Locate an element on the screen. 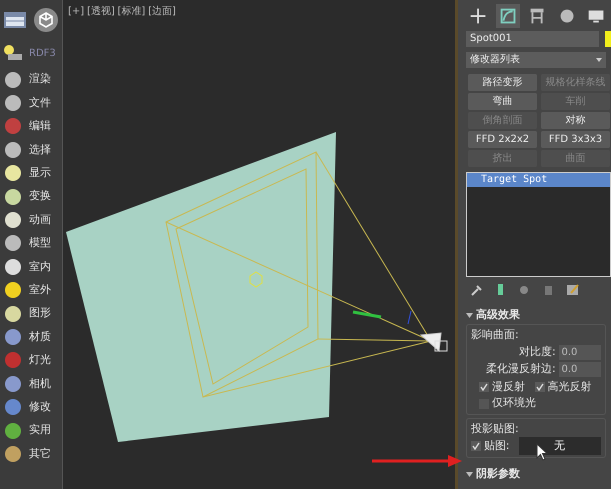 This screenshot has height=489, width=611. modifier-button: 路径变形 is located at coordinates (502, 82).